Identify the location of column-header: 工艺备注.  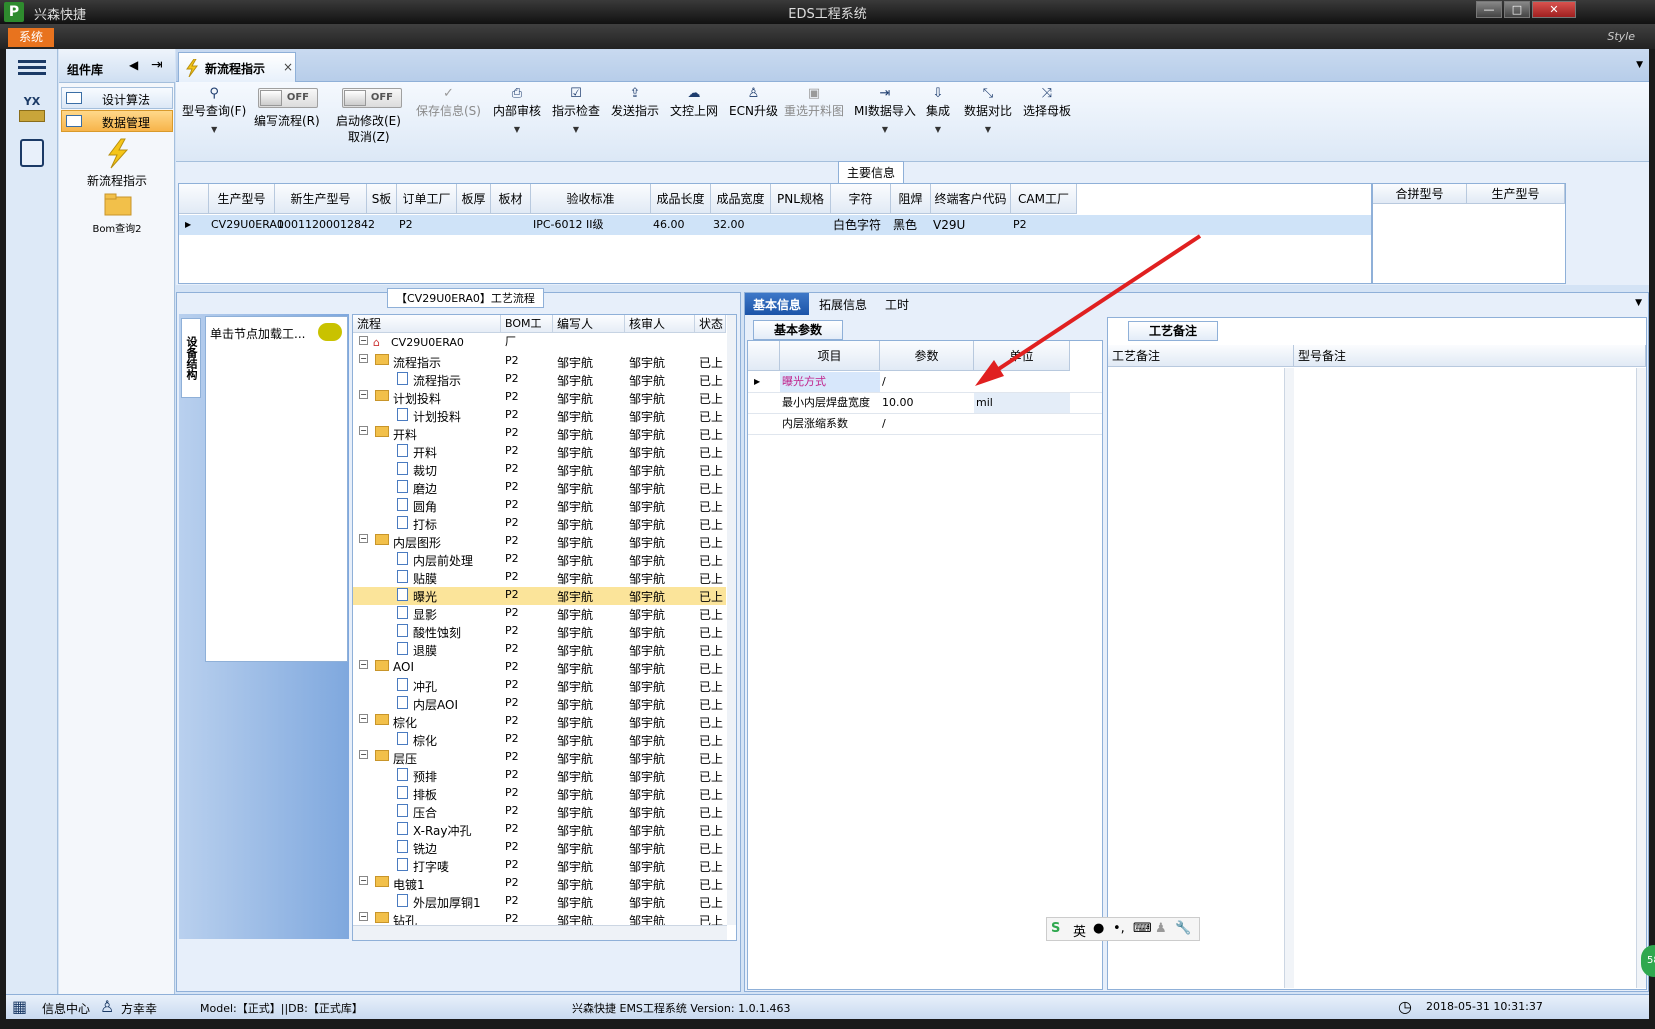
(1201, 356).